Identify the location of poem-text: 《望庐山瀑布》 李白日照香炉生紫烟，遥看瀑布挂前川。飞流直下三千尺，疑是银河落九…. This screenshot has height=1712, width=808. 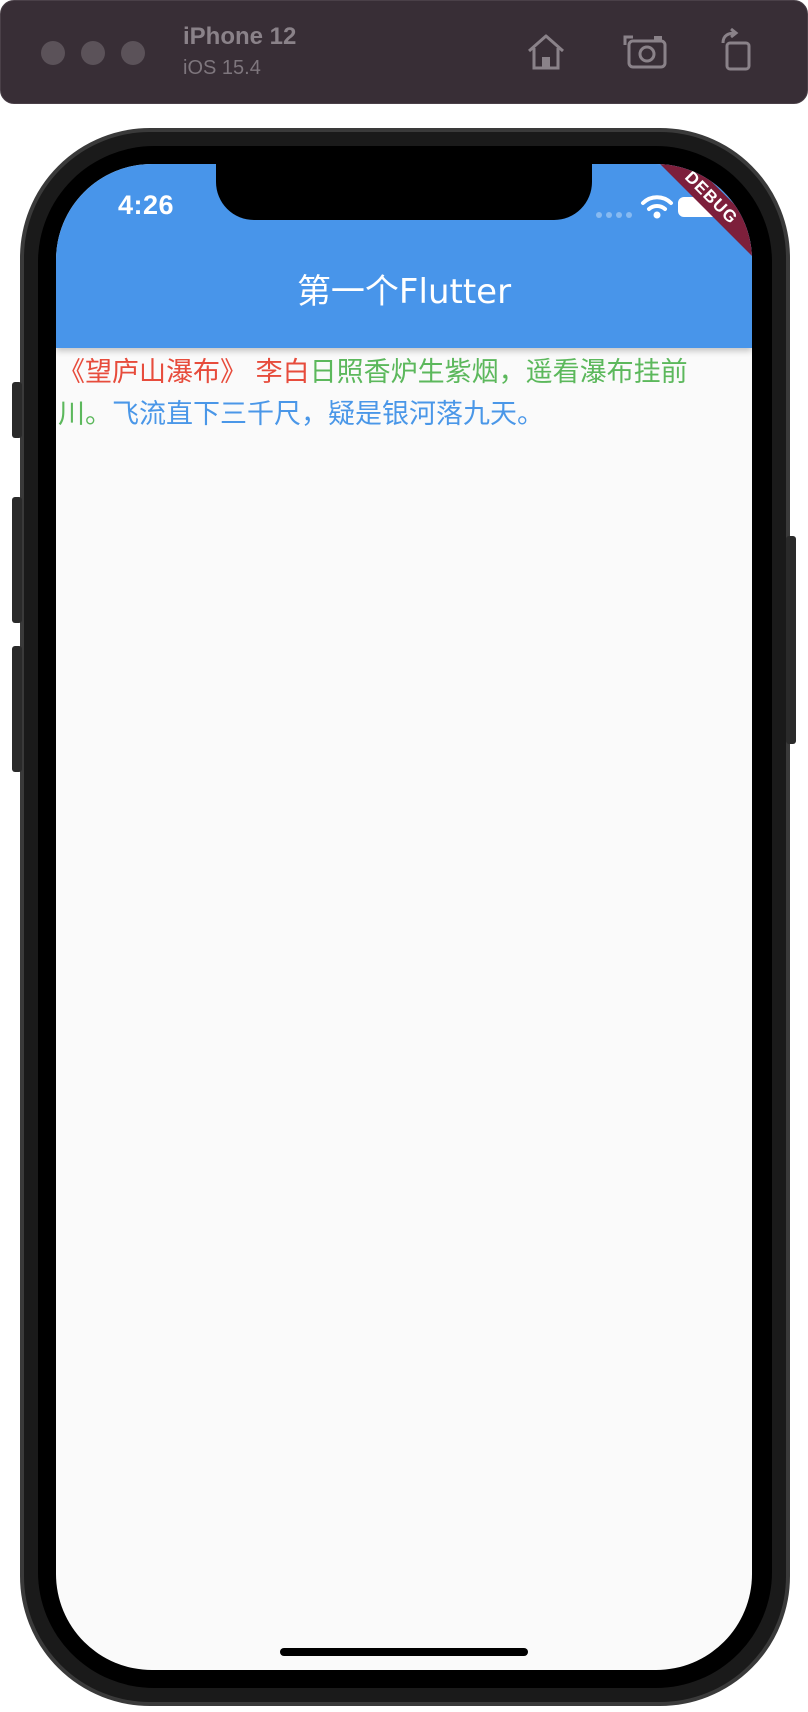
(398, 394).